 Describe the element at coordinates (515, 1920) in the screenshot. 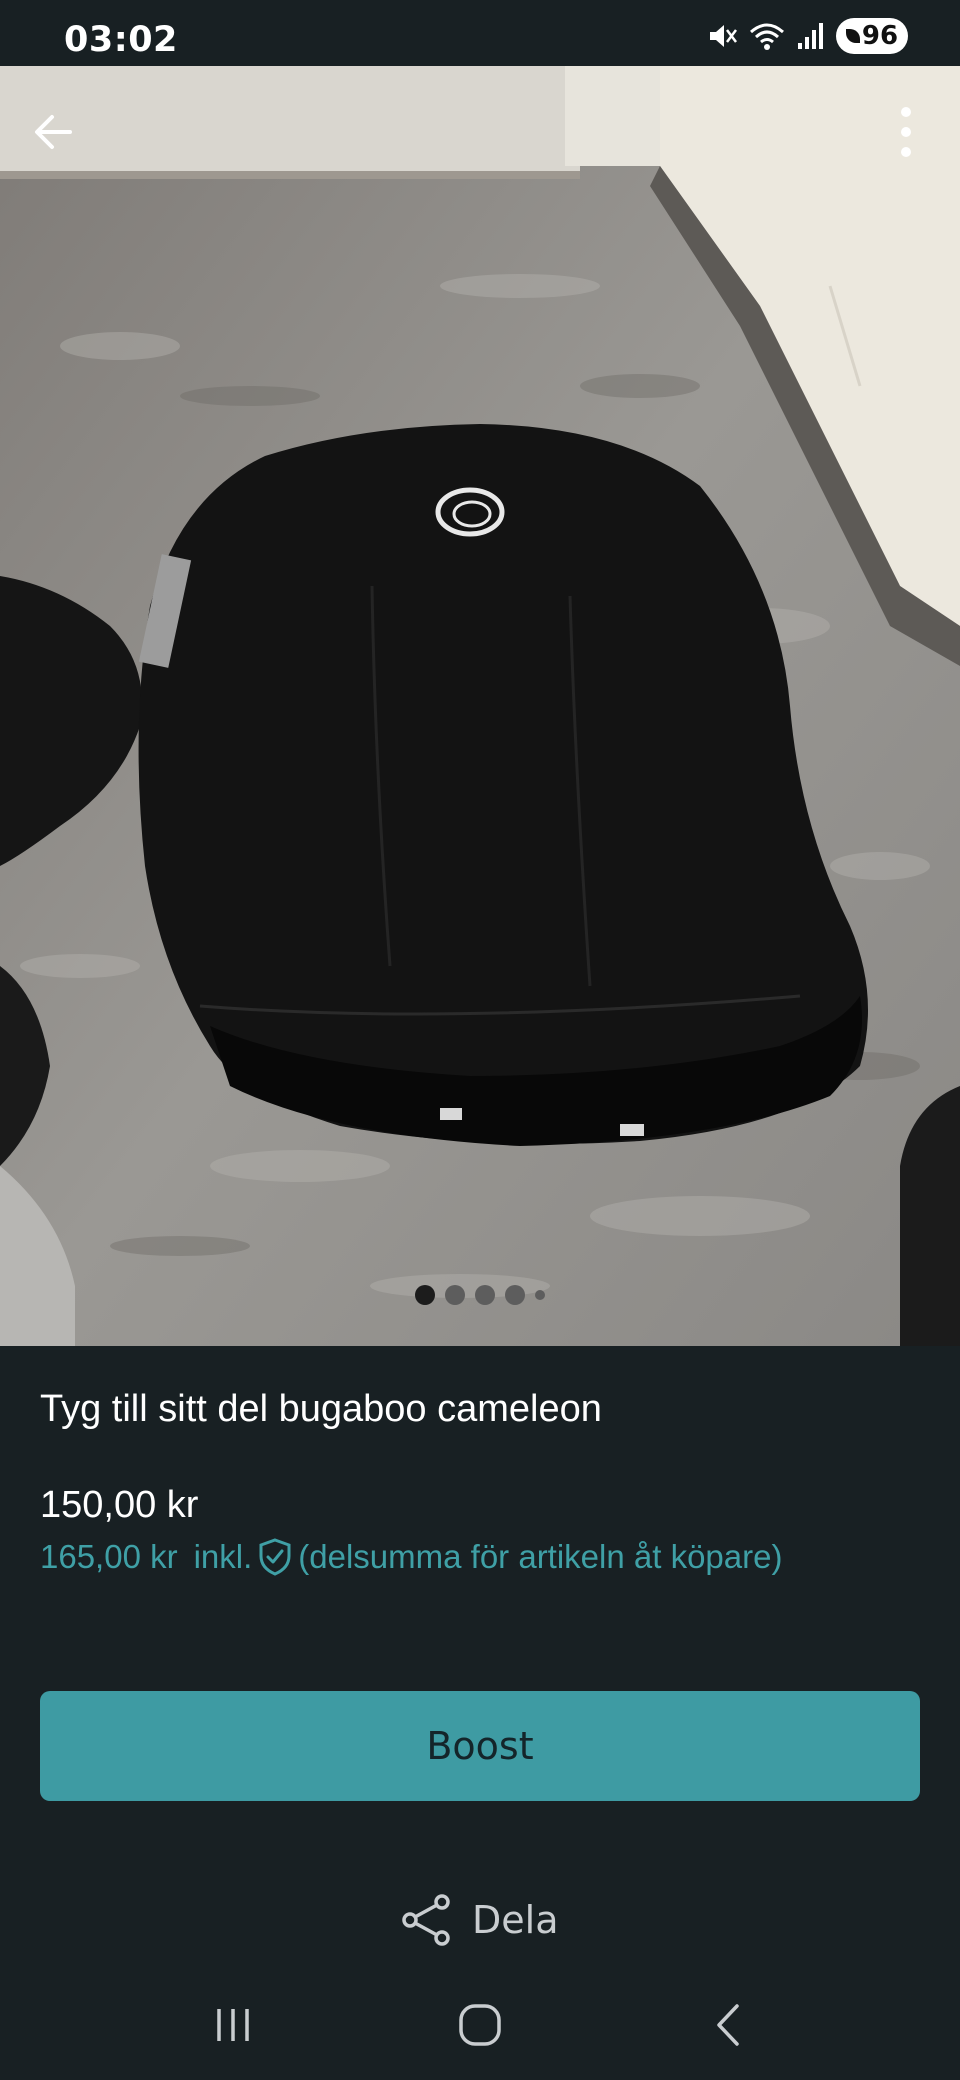

I see `share-label: Dela` at that location.